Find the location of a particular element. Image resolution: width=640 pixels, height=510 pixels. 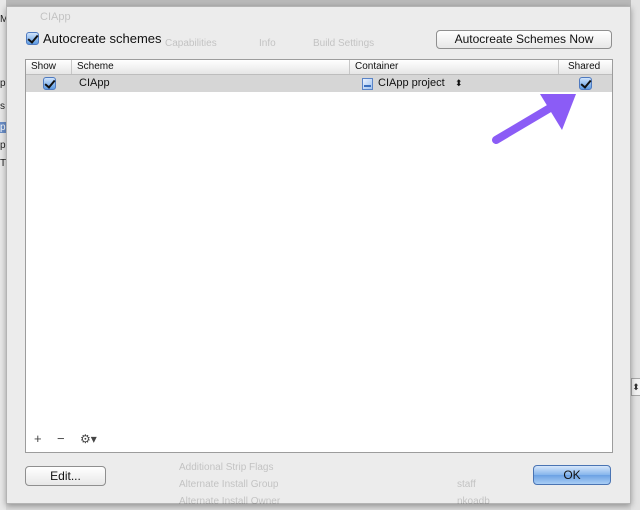

shared-checkbox is located at coordinates (585, 83).